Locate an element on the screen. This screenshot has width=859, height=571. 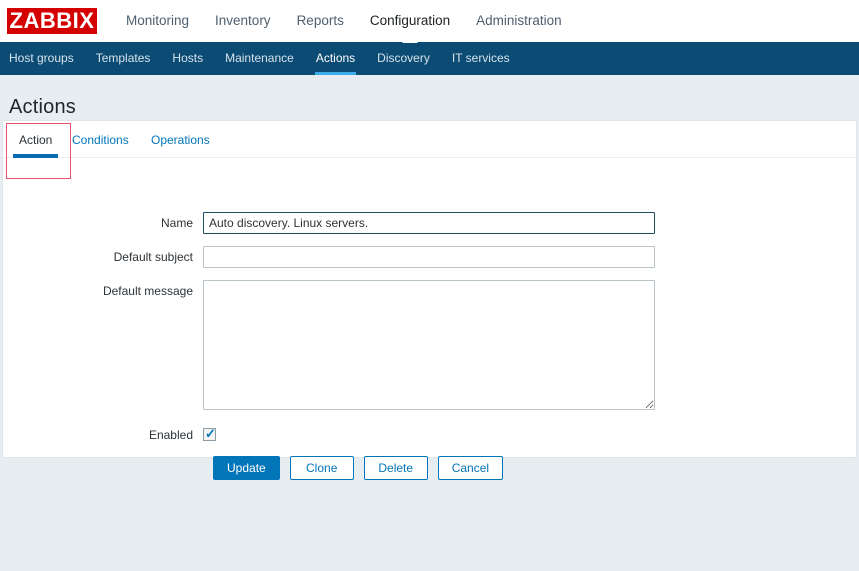
form-row-enabled: Enabled ✓ is located at coordinates (109, 435).